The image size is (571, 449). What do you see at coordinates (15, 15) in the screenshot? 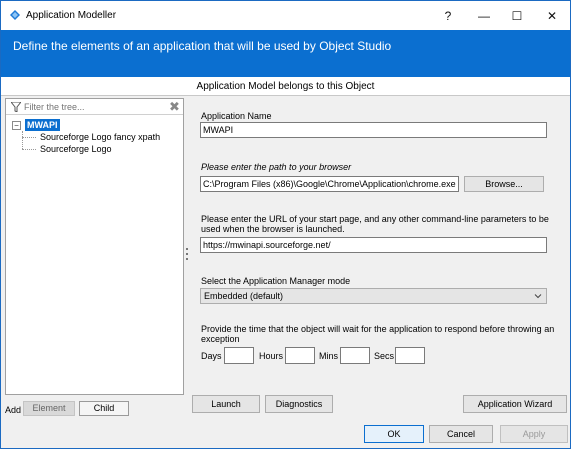
I see `app-modeller-icon` at bounding box center [15, 15].